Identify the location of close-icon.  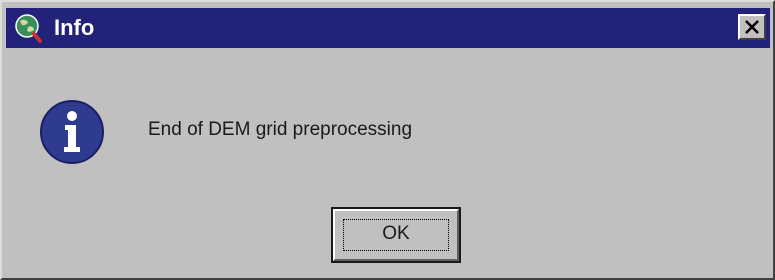
(752, 27).